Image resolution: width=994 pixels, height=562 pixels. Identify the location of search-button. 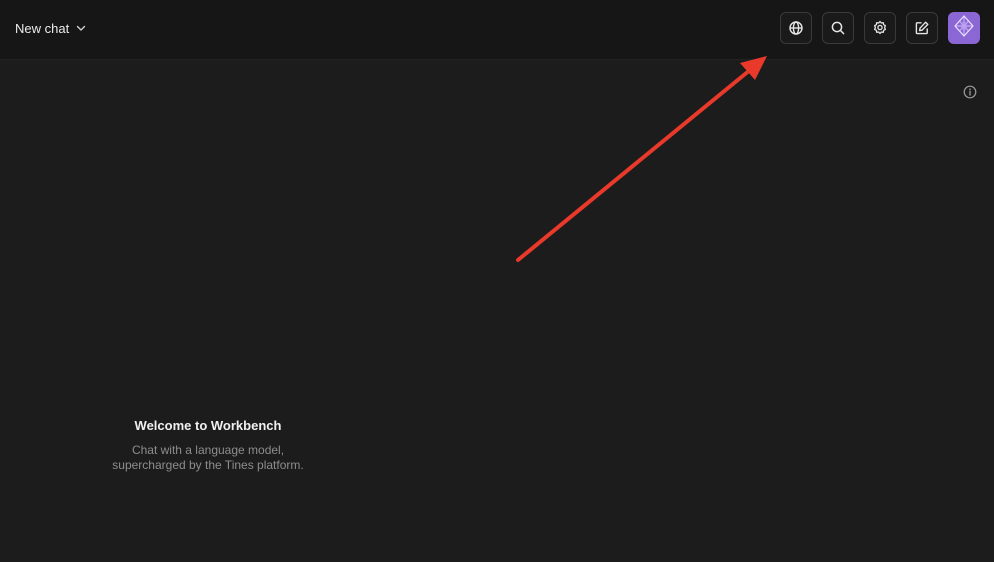
(838, 28).